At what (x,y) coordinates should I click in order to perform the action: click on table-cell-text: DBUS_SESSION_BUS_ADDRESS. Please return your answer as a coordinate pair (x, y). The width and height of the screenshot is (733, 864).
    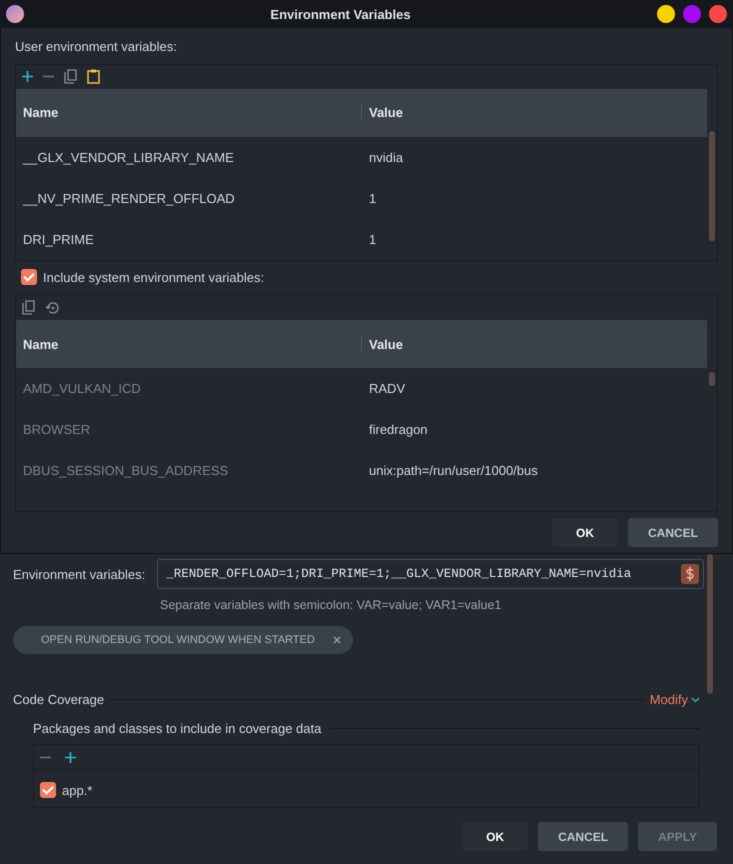
    Looking at the image, I should click on (126, 471).